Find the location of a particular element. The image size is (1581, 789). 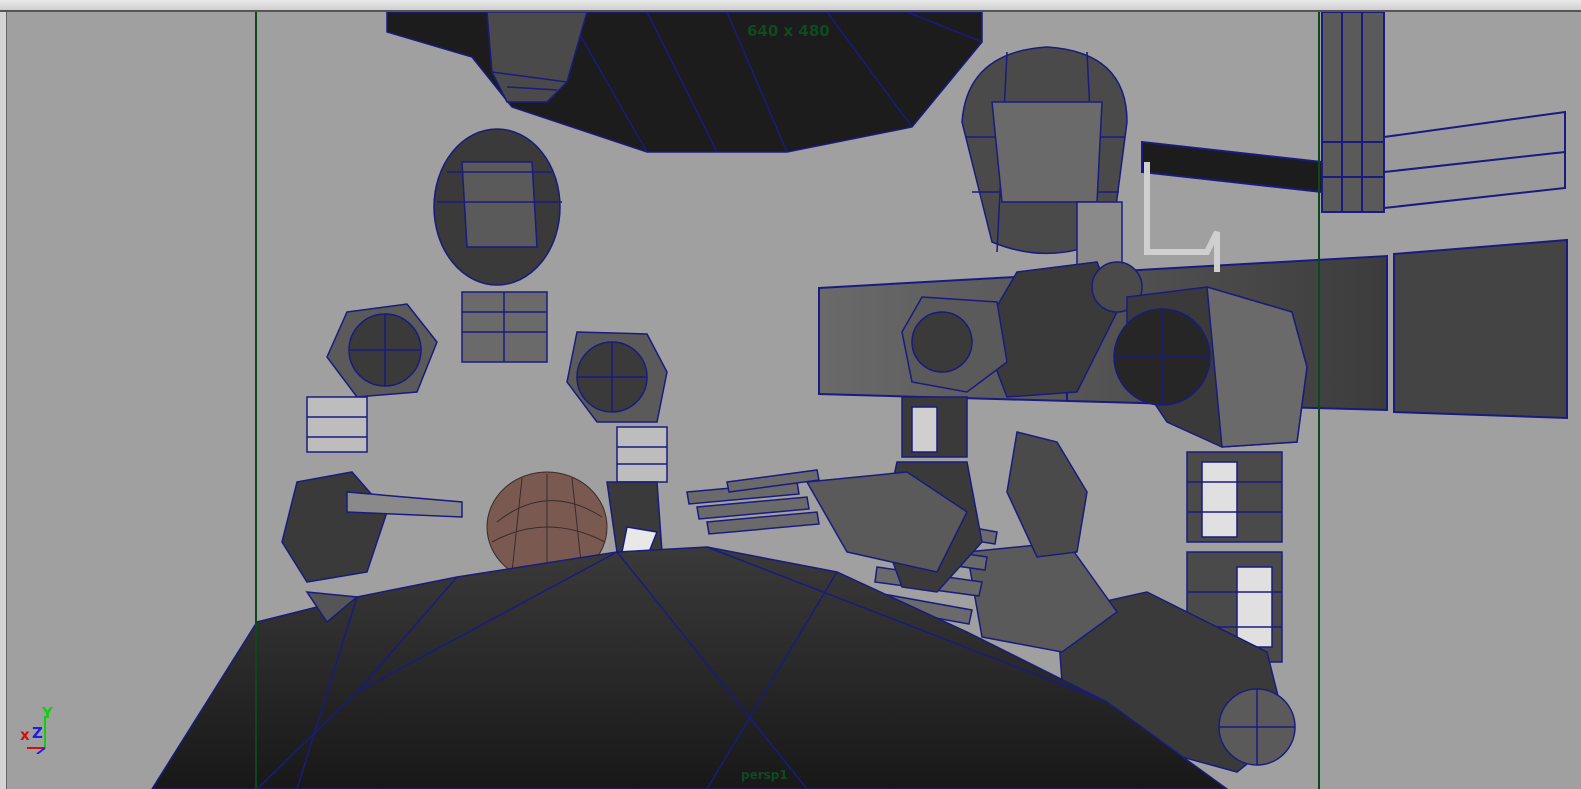

camera-name-label: persp1 is located at coordinates (764, 775).